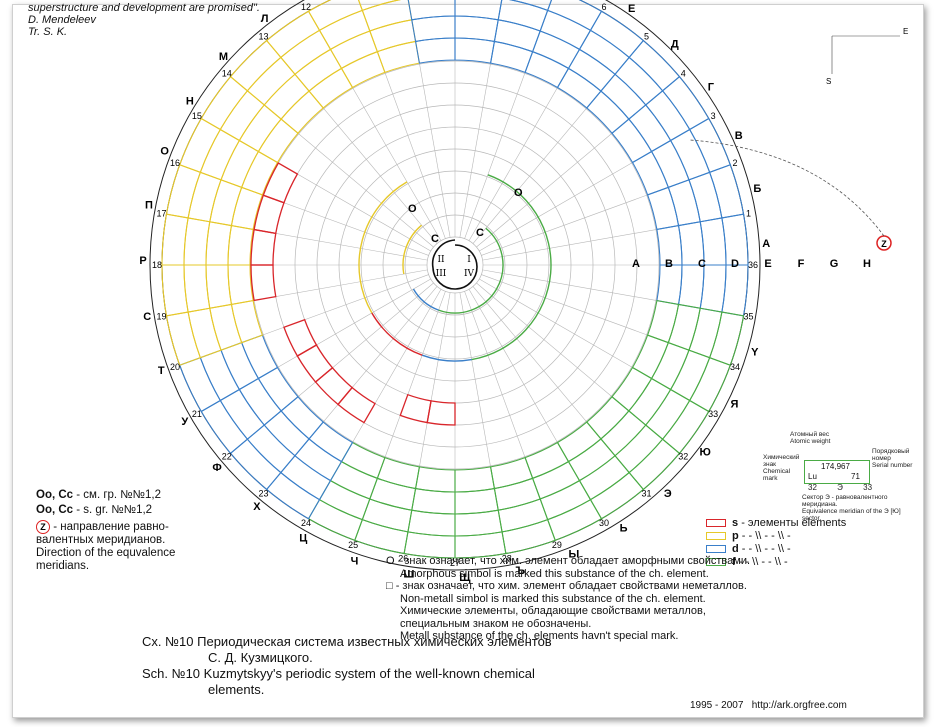 The height and width of the screenshot is (727, 937). I want to click on legend-d: d - - \\ - - \\ -, so click(748, 549).